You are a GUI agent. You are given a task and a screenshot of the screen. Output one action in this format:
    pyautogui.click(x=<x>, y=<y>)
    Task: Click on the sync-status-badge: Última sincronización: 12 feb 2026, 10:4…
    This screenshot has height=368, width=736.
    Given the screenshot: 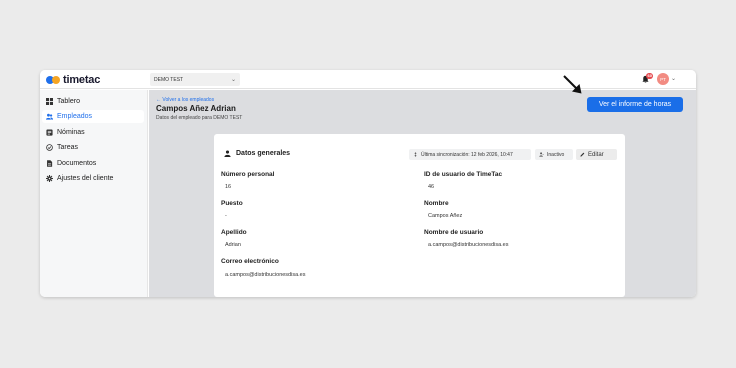 What is the action you would take?
    pyautogui.click(x=470, y=154)
    